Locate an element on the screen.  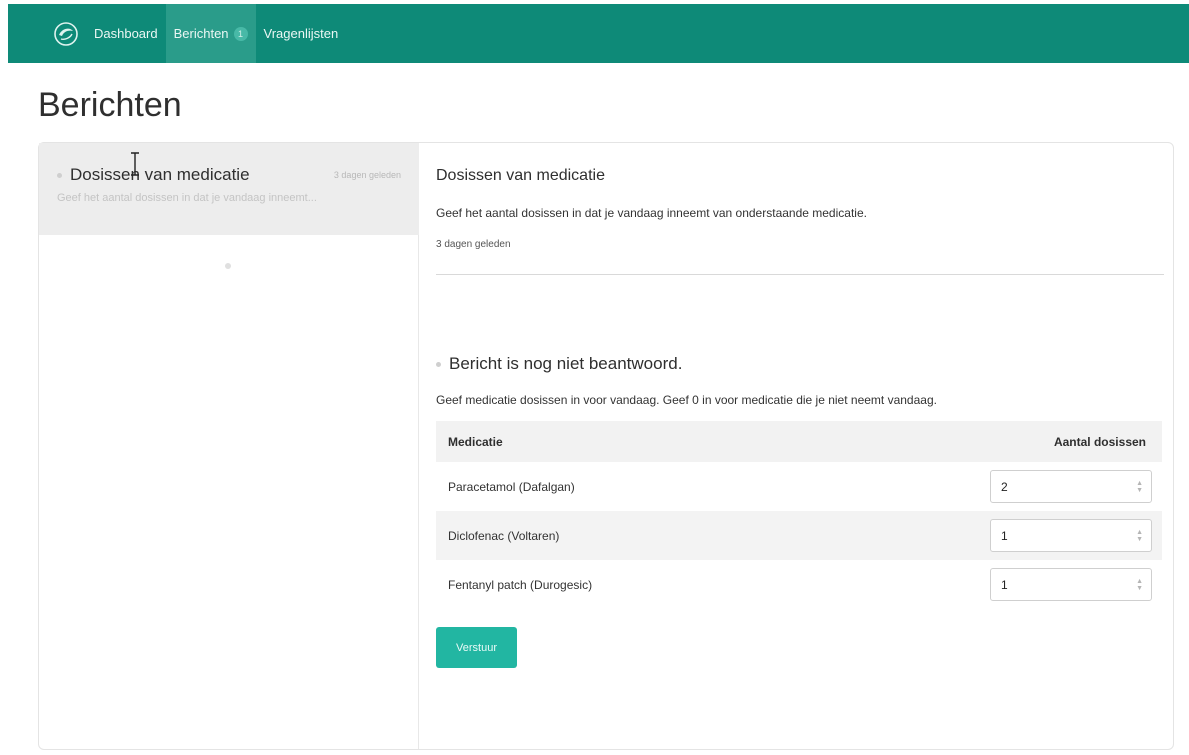
page-title: Berichten is located at coordinates (110, 105).